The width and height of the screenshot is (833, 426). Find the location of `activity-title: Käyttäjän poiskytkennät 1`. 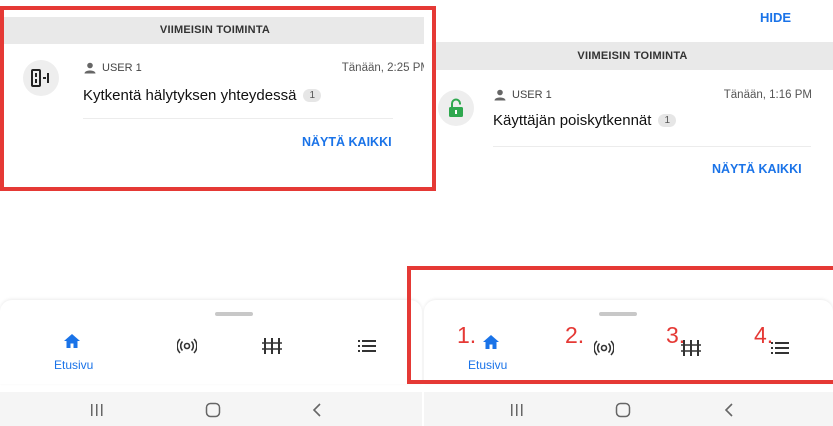

activity-title: Käyttäjän poiskytkennät 1 is located at coordinates (584, 120).